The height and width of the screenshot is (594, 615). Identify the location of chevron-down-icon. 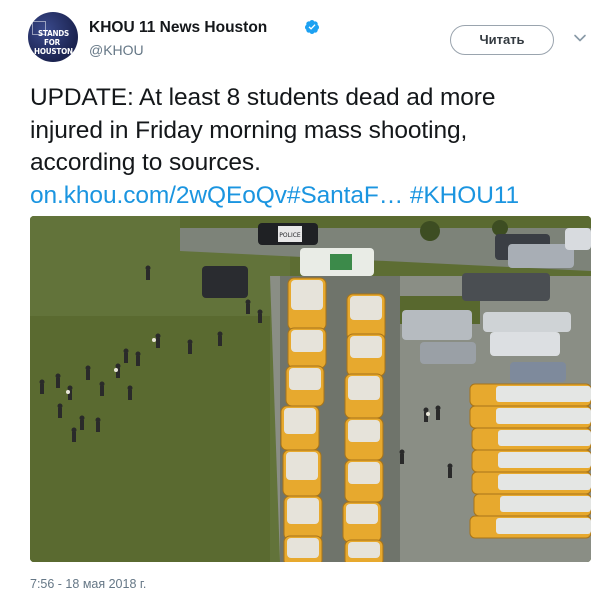
(580, 38).